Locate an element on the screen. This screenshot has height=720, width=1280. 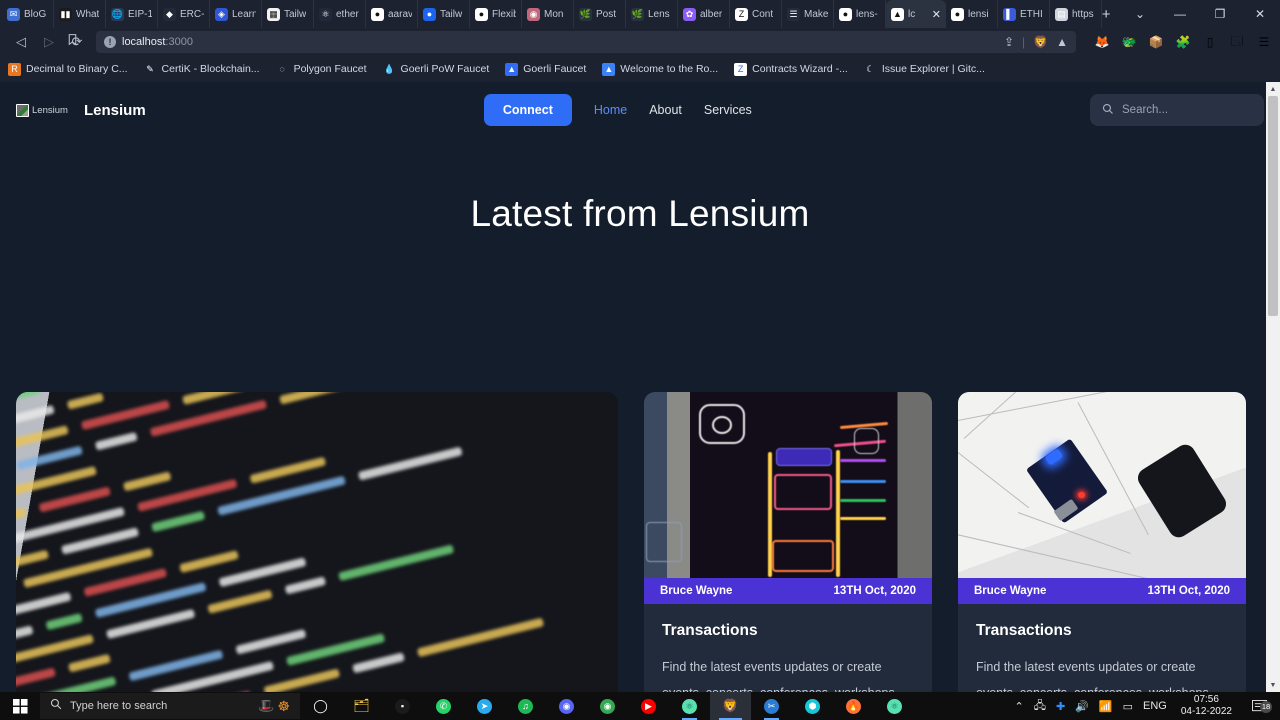
post-author: Bruce Wayne is located at coordinates (696, 591).